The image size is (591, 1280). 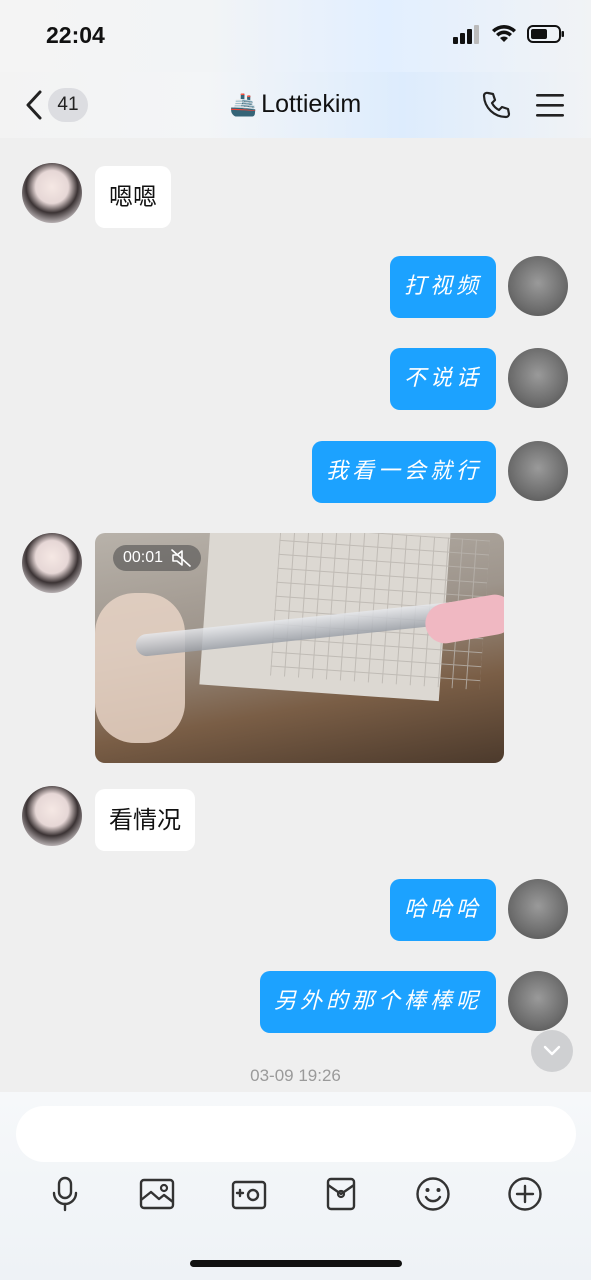 I want to click on composer-toolbar, so click(x=295, y=1194).